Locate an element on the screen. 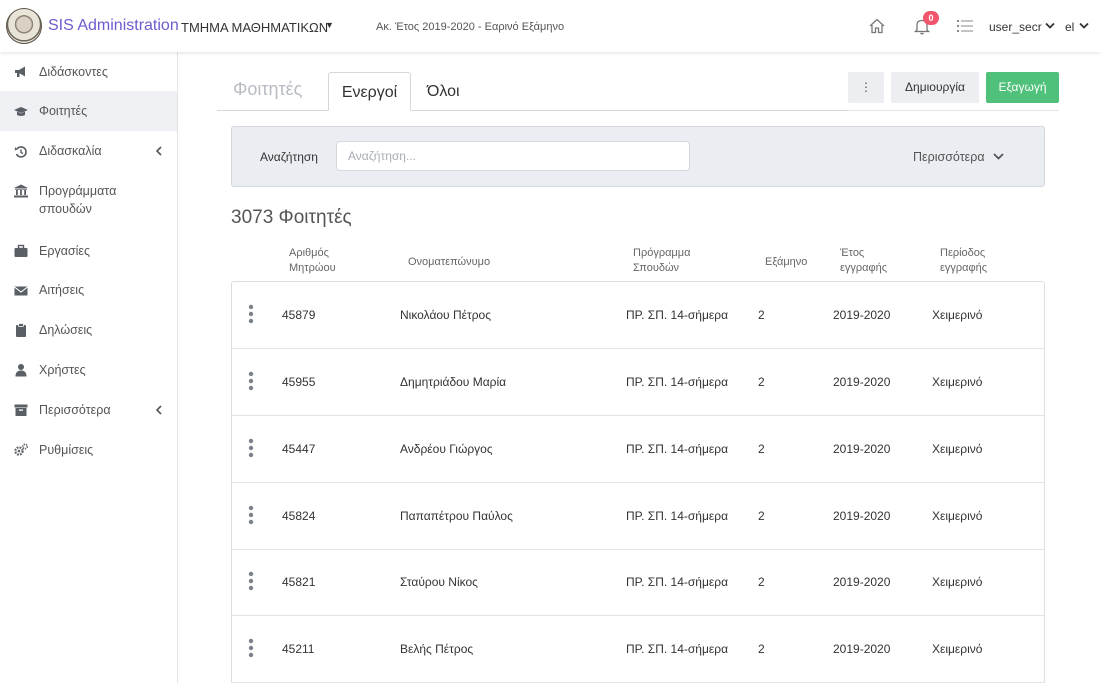  department-selector: ΤΜΗΜΑ ΜΑΘΗΜΑΤΙΚΩΝ is located at coordinates (254, 27).